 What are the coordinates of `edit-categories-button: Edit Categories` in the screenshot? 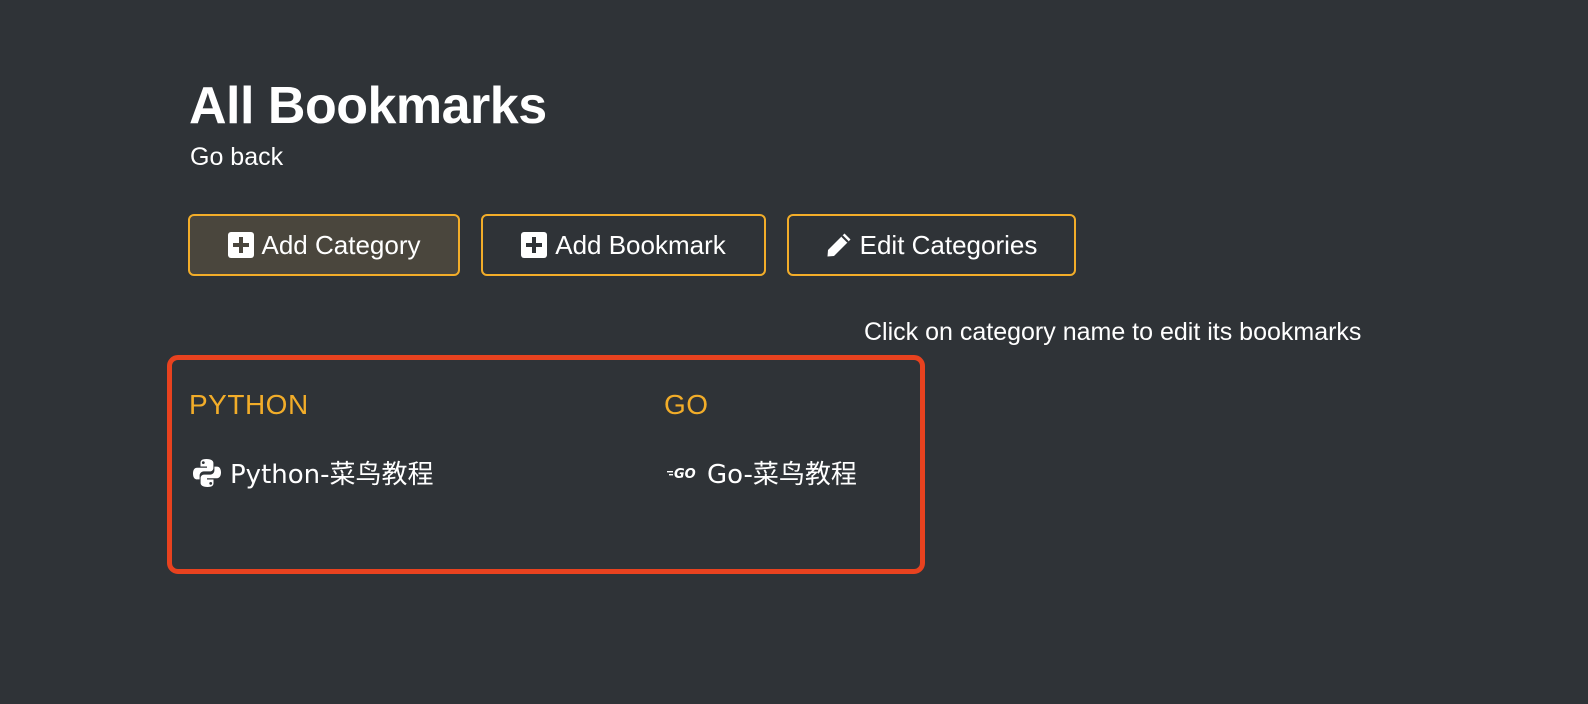 It's located at (931, 245).